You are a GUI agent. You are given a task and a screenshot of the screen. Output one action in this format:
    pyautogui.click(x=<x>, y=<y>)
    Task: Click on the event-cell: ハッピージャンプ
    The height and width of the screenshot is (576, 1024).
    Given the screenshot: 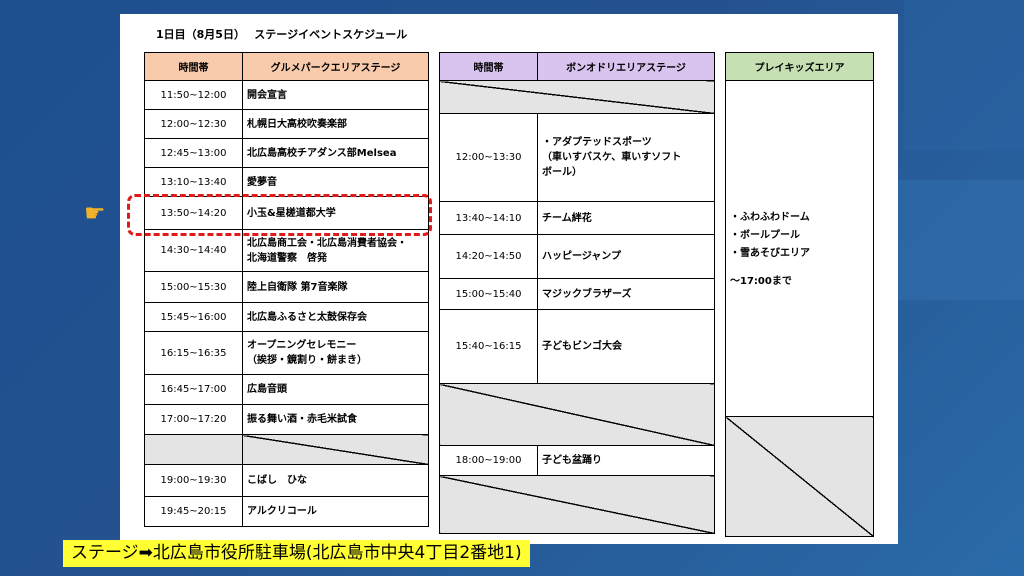 What is the action you would take?
    pyautogui.click(x=626, y=256)
    